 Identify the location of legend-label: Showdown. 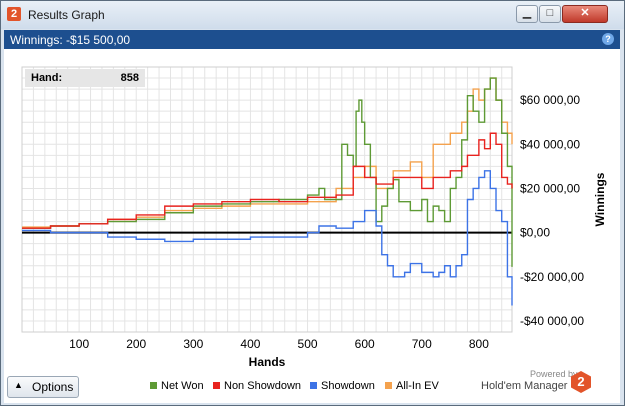
(348, 386).